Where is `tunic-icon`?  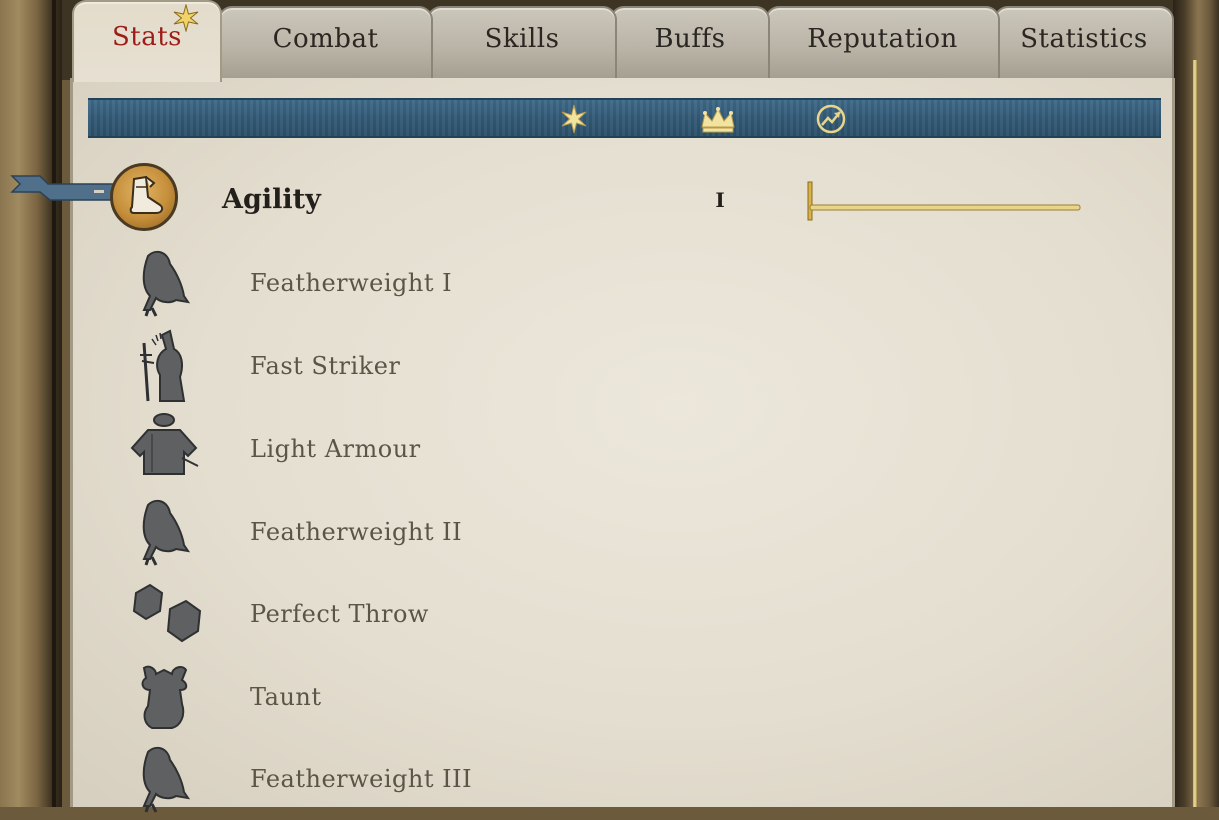
tunic-icon is located at coordinates (164, 444).